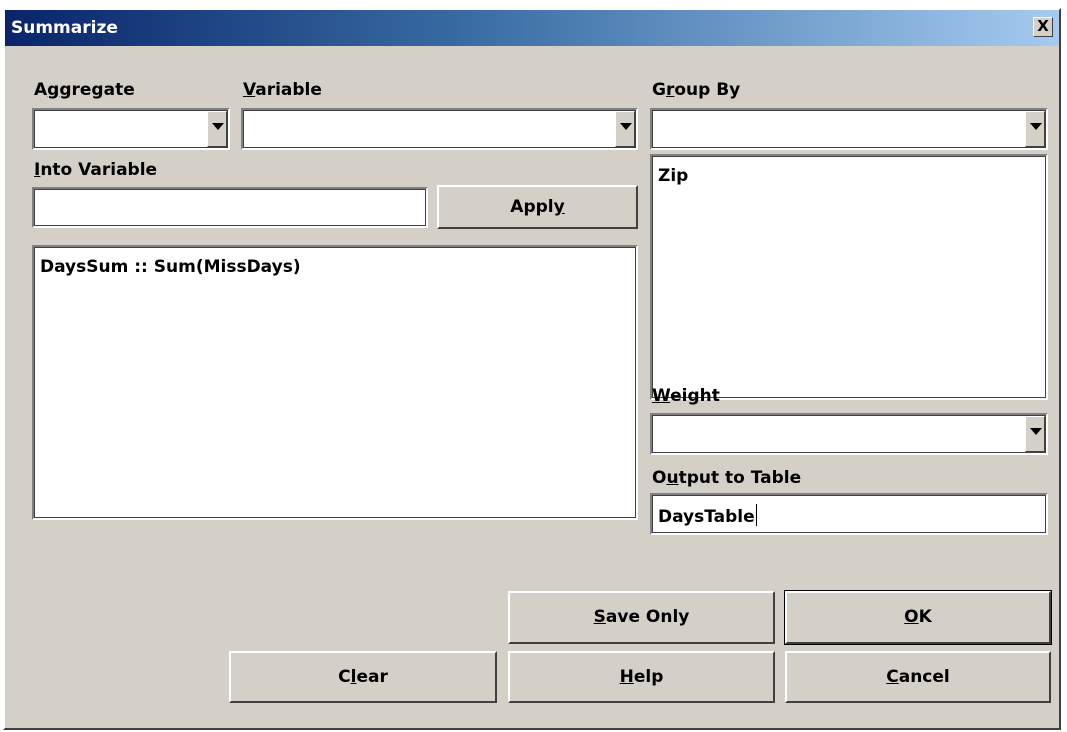  Describe the element at coordinates (532, 28) in the screenshot. I see `title-bar: Summarize X` at that location.